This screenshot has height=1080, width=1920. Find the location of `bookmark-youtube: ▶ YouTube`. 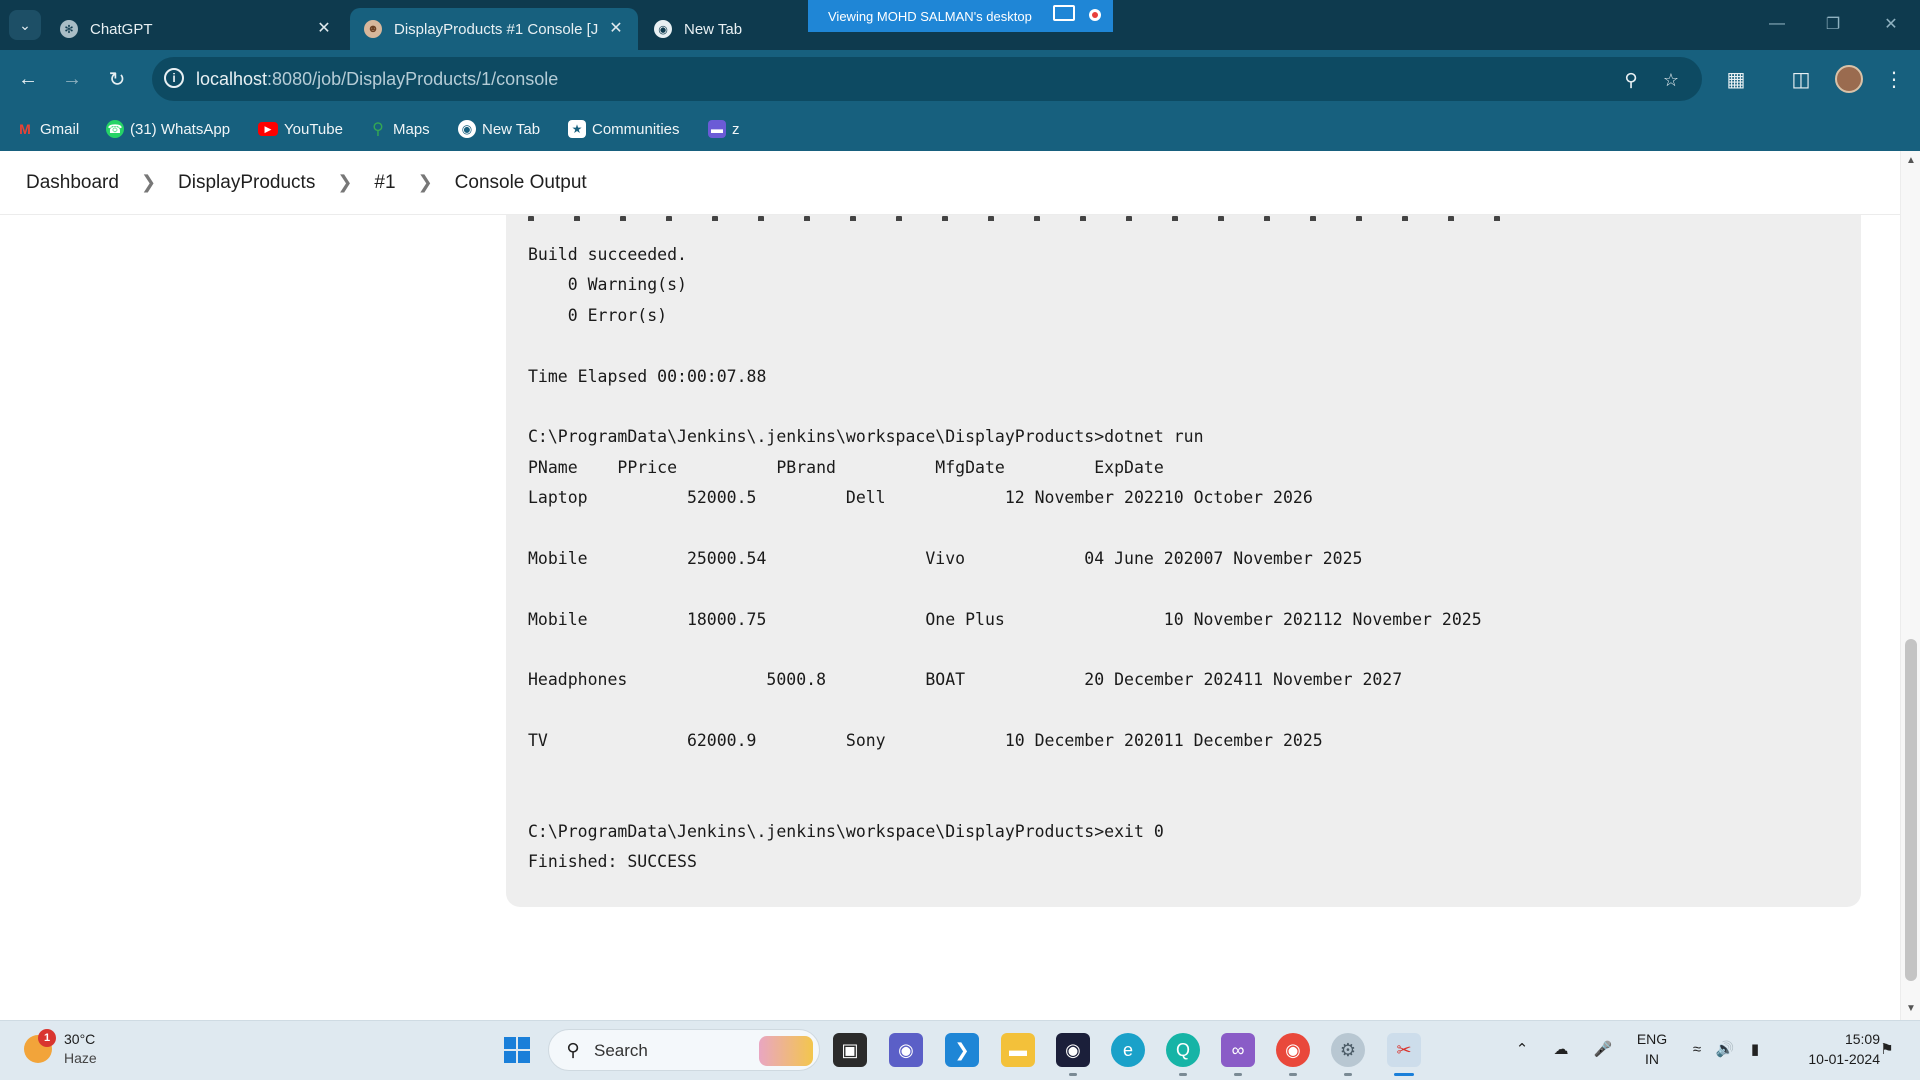

bookmark-youtube: ▶ YouTube is located at coordinates (300, 129).